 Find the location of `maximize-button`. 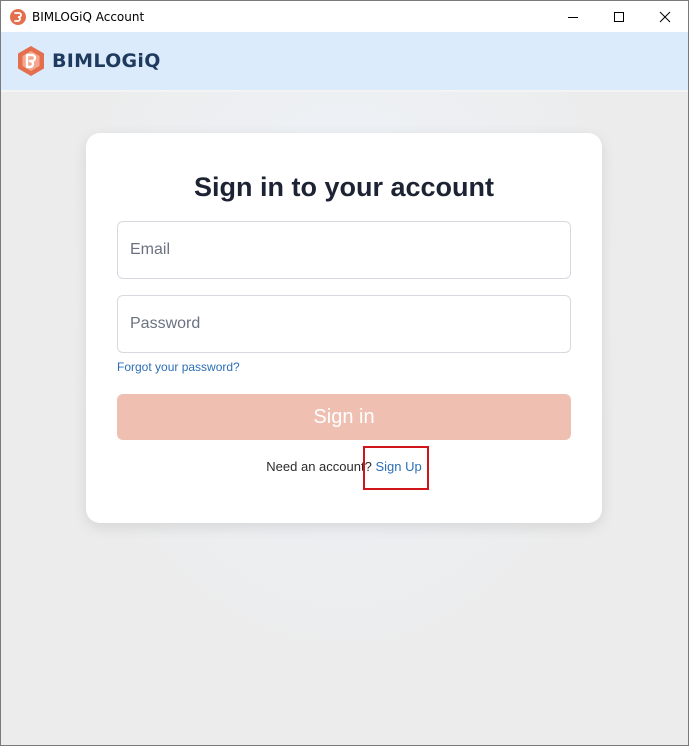

maximize-button is located at coordinates (619, 16).